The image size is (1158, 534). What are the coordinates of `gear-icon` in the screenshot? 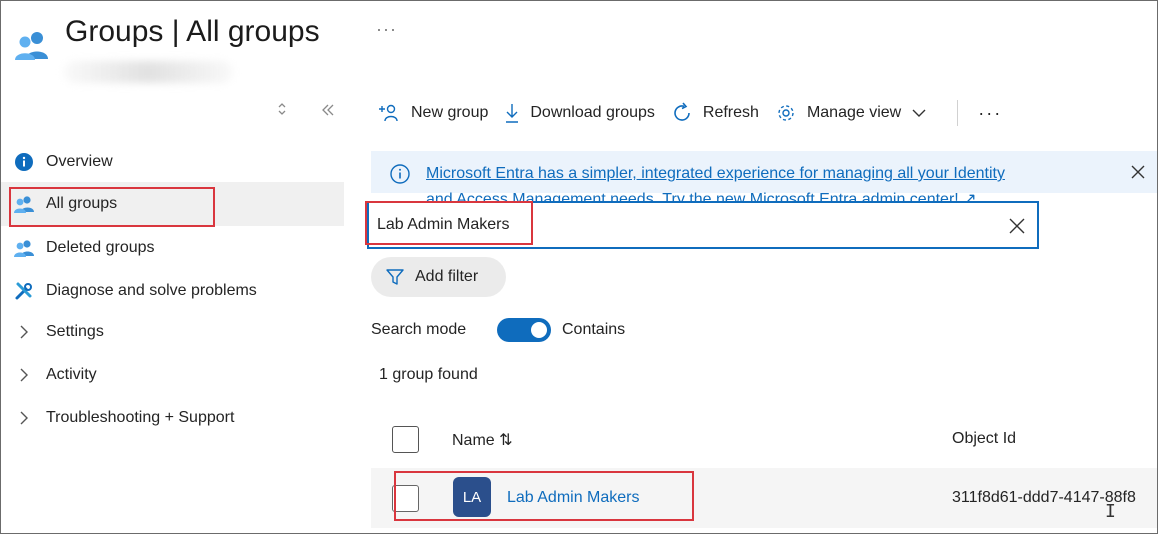 It's located at (786, 113).